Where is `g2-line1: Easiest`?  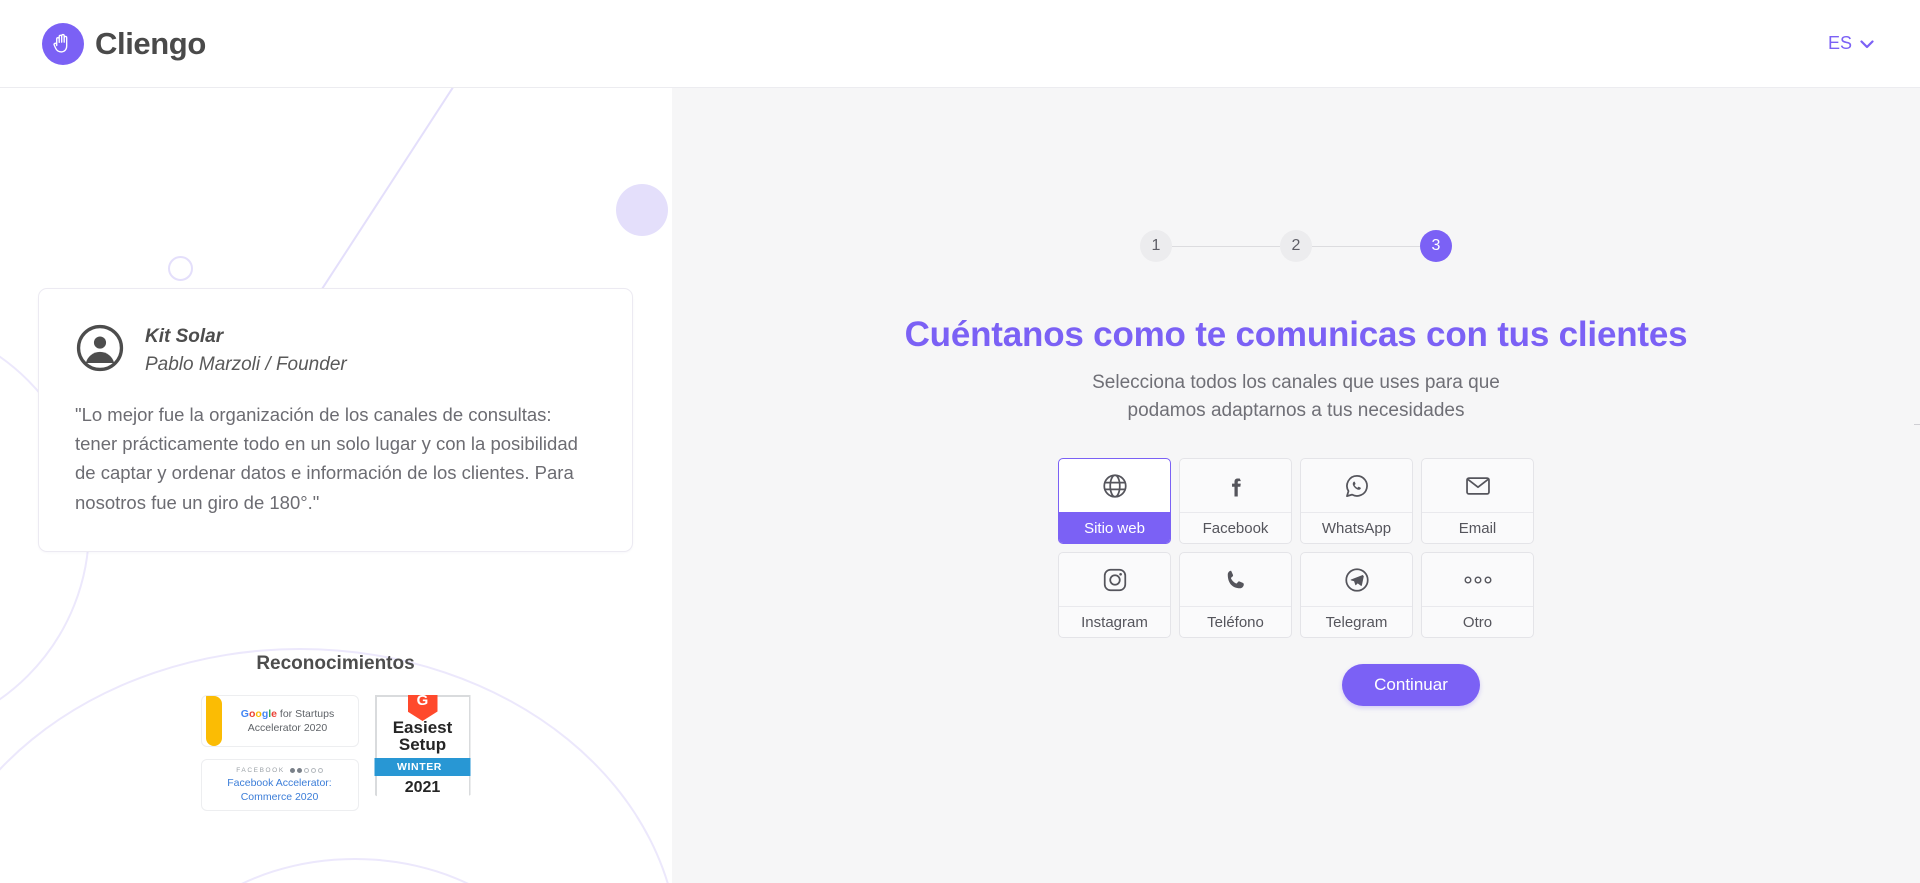 g2-line1: Easiest is located at coordinates (422, 727).